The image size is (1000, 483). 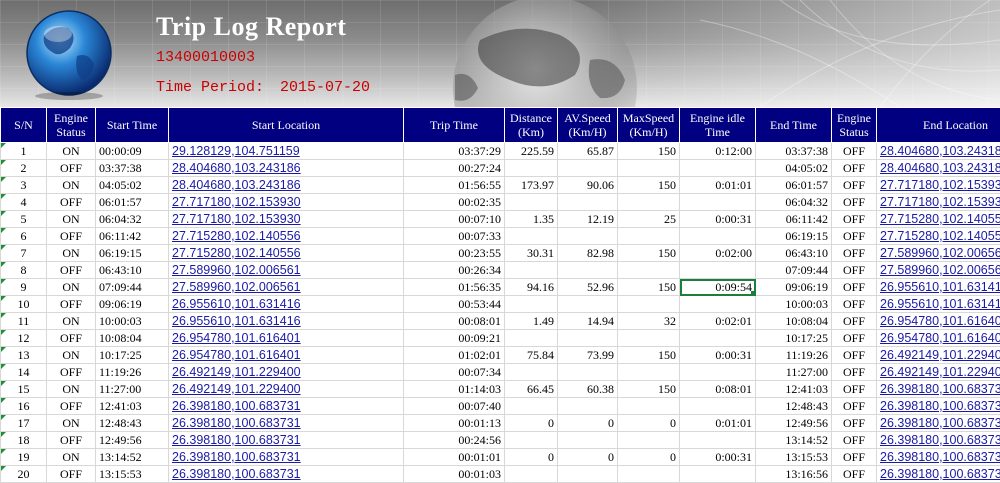 I want to click on cell-end-time: 11:27:00, so click(x=794, y=372).